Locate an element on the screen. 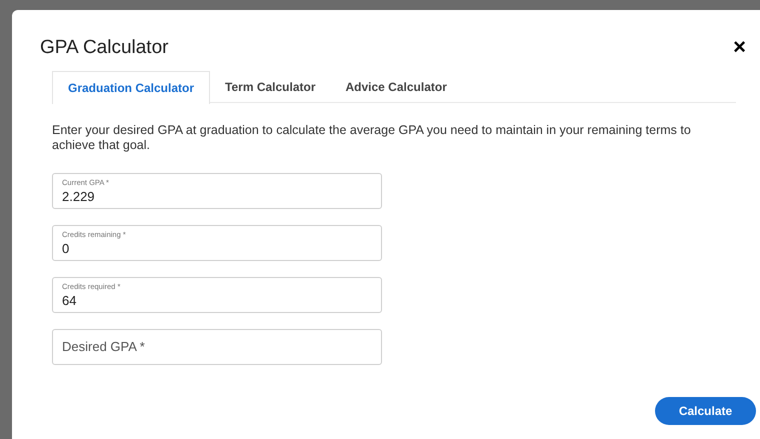  tab: Graduation Calculator is located at coordinates (131, 87).